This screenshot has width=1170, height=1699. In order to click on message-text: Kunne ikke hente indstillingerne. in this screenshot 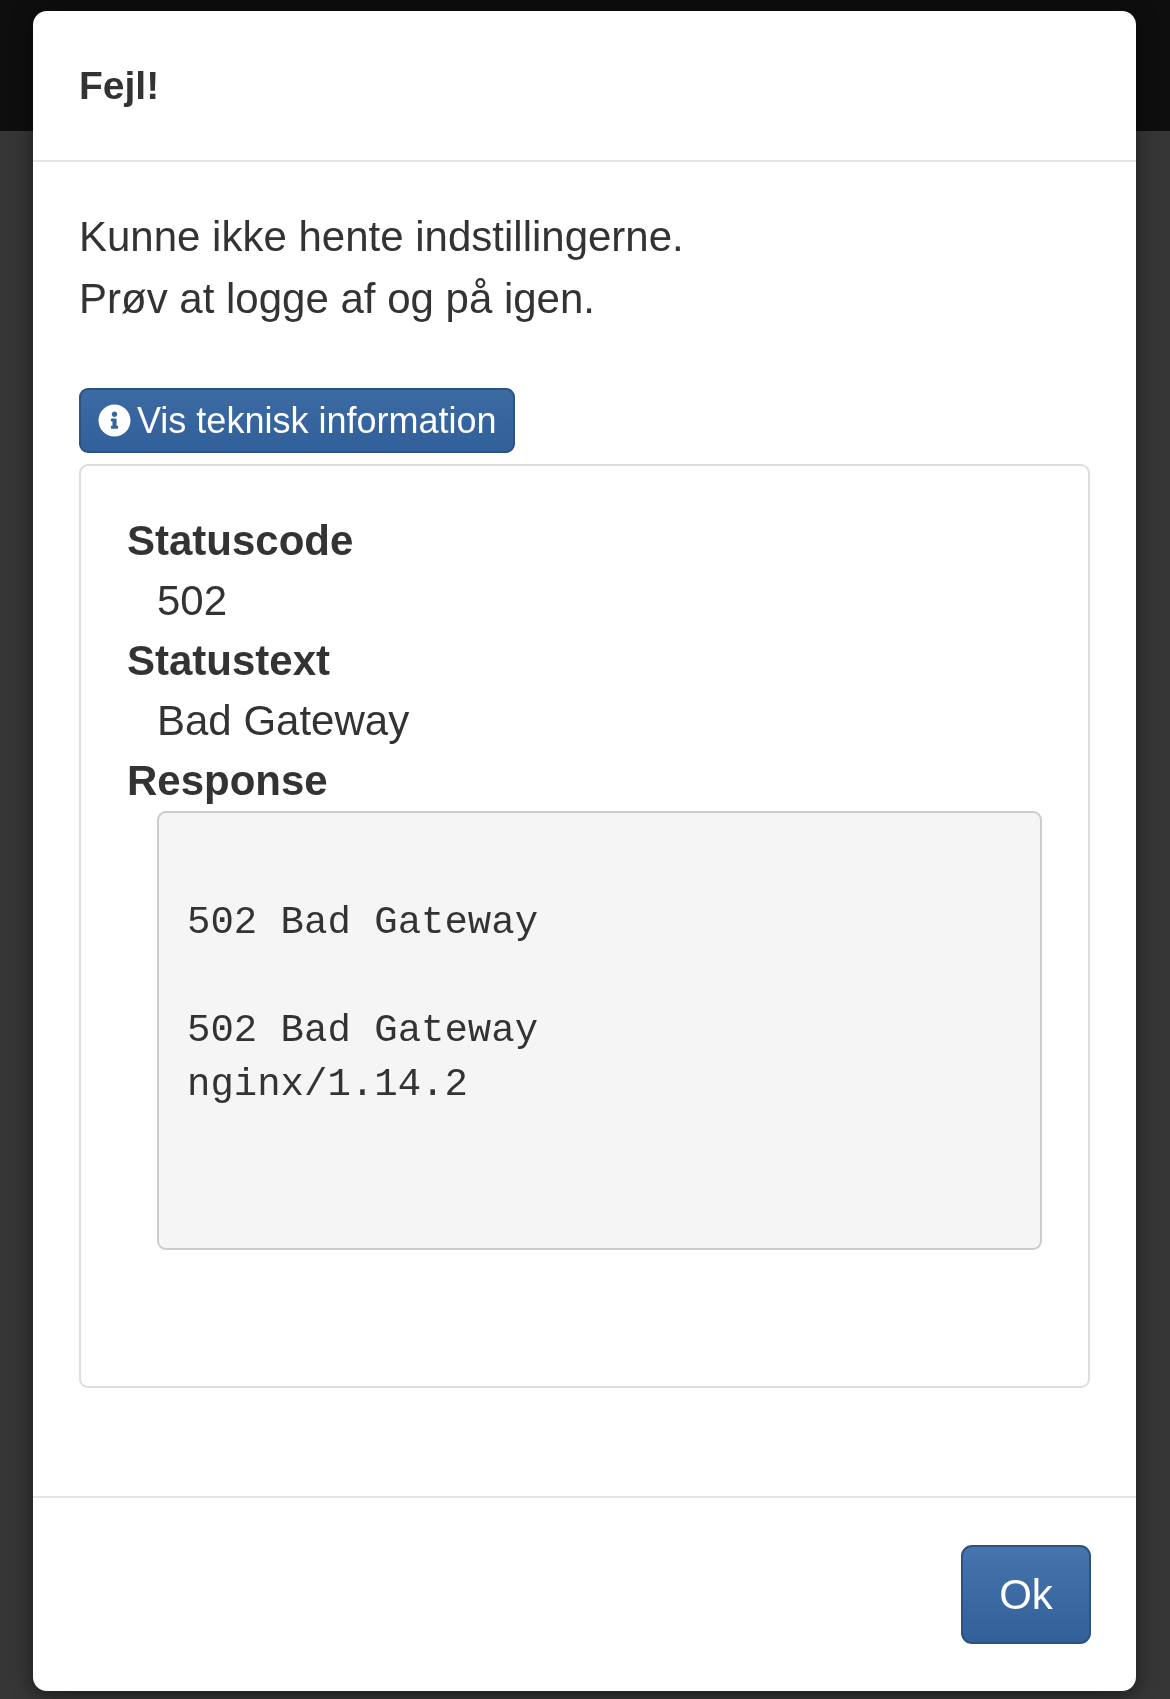, I will do `click(382, 237)`.